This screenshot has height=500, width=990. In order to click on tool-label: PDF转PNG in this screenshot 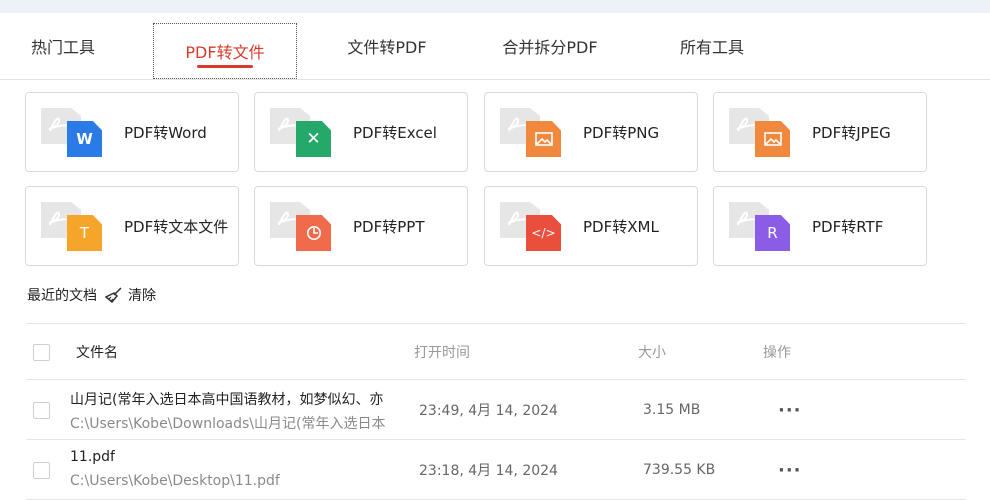, I will do `click(621, 132)`.